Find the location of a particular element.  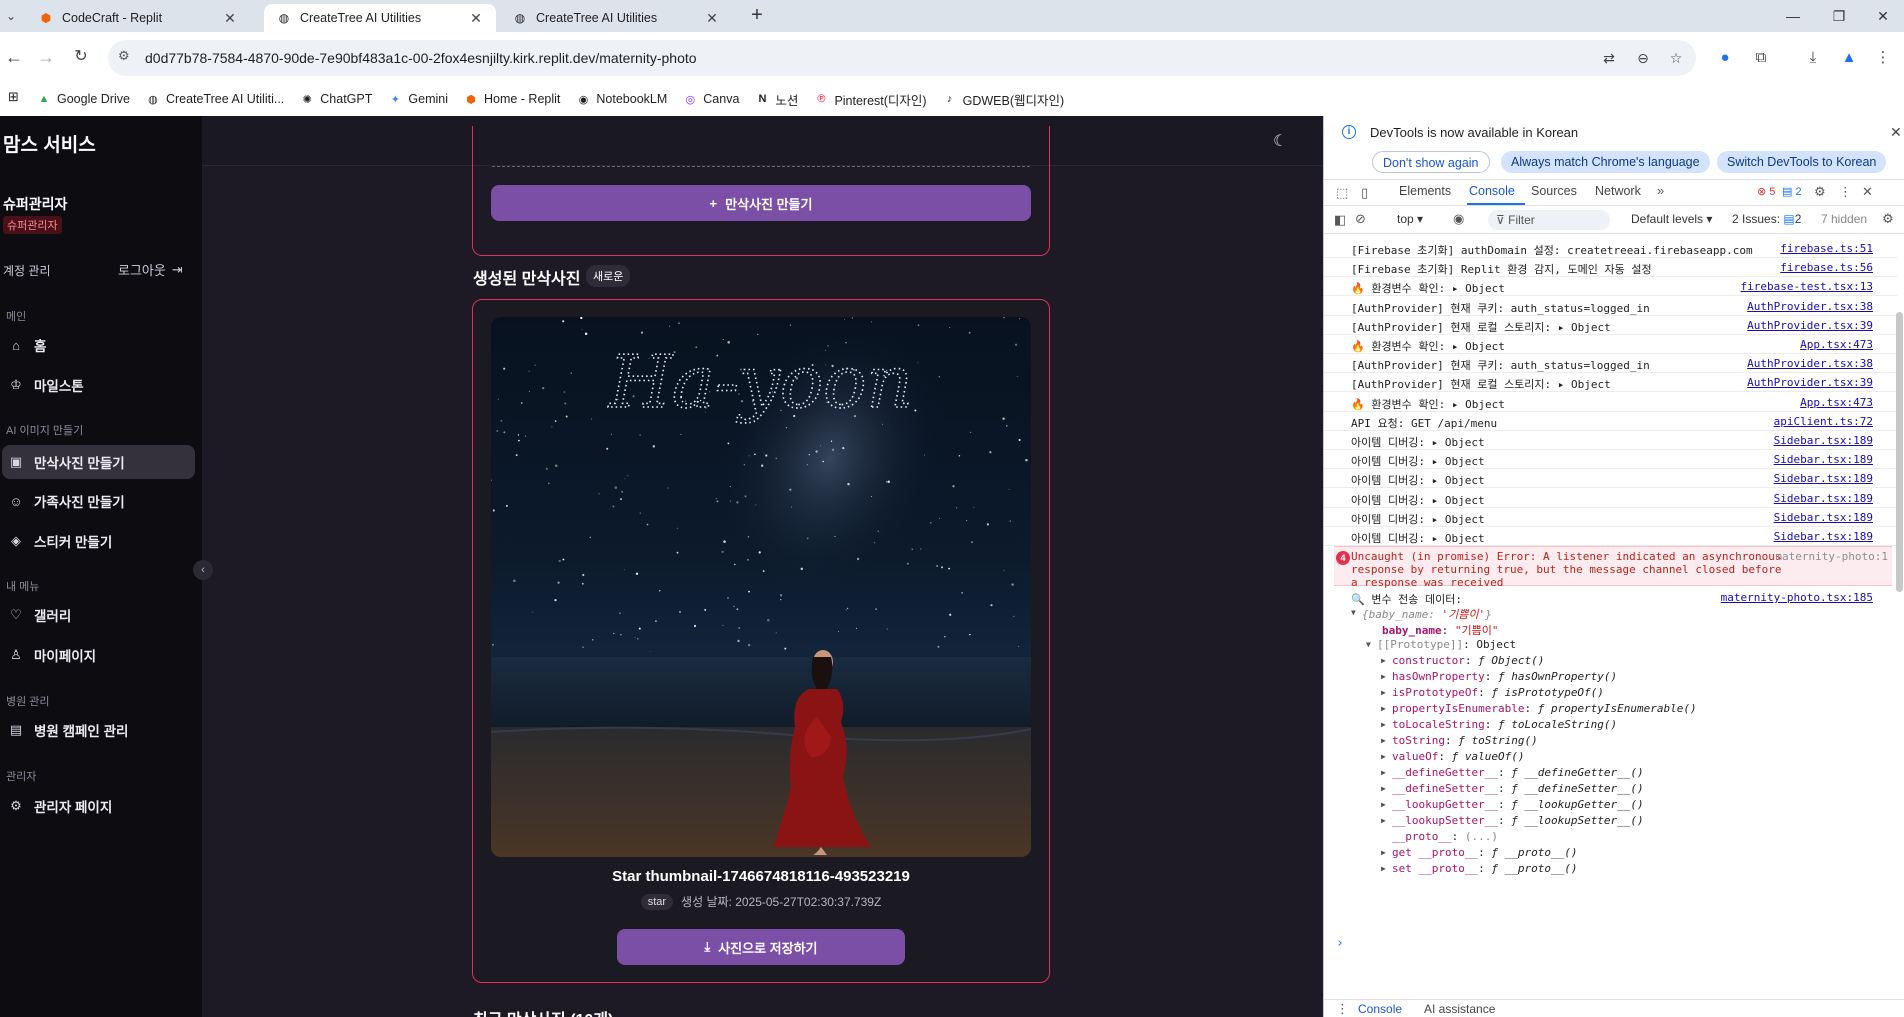

extension-icon: ● is located at coordinates (1725, 58).